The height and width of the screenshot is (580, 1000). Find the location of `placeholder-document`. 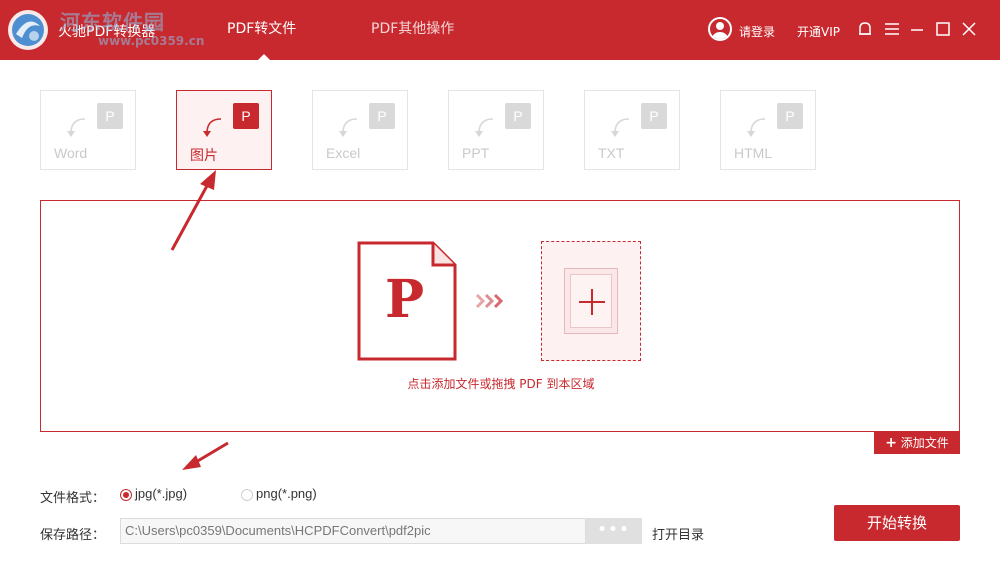

placeholder-document is located at coordinates (591, 301).